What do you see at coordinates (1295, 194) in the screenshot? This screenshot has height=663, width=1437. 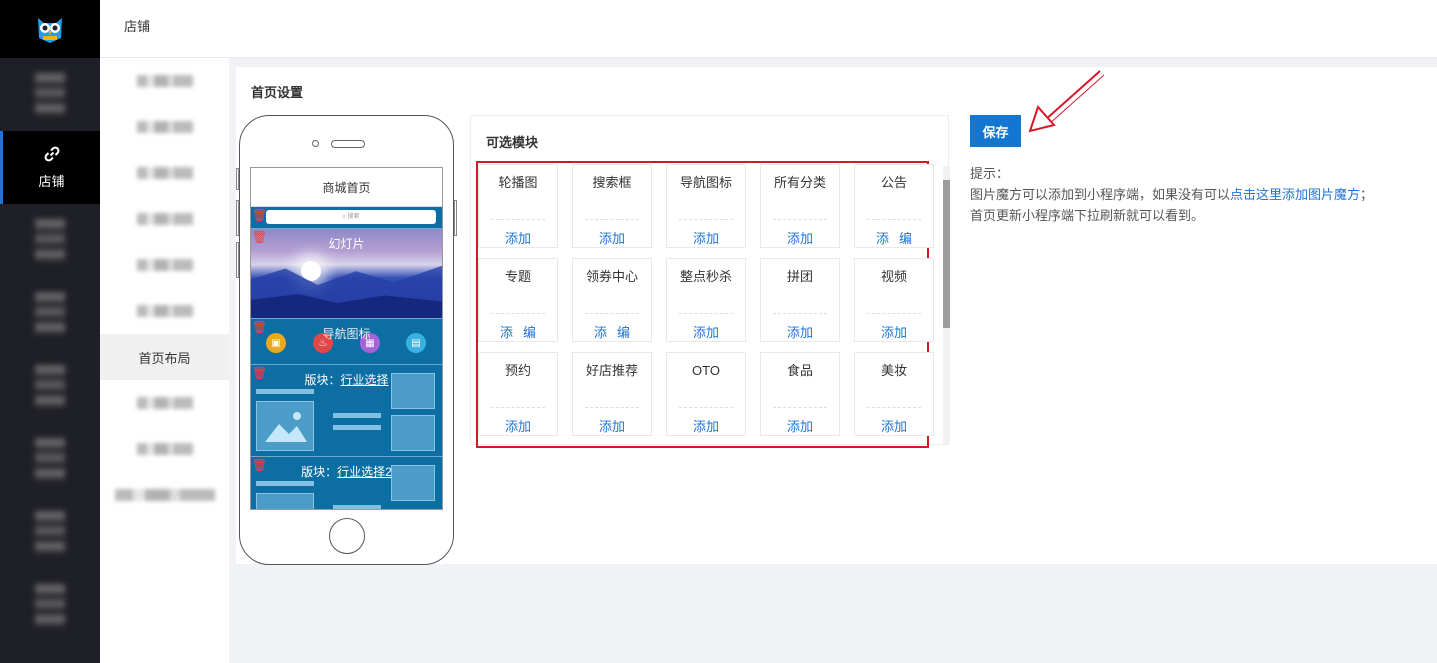 I see `add-image-cube-link: 点击这里添加图片魔方` at bounding box center [1295, 194].